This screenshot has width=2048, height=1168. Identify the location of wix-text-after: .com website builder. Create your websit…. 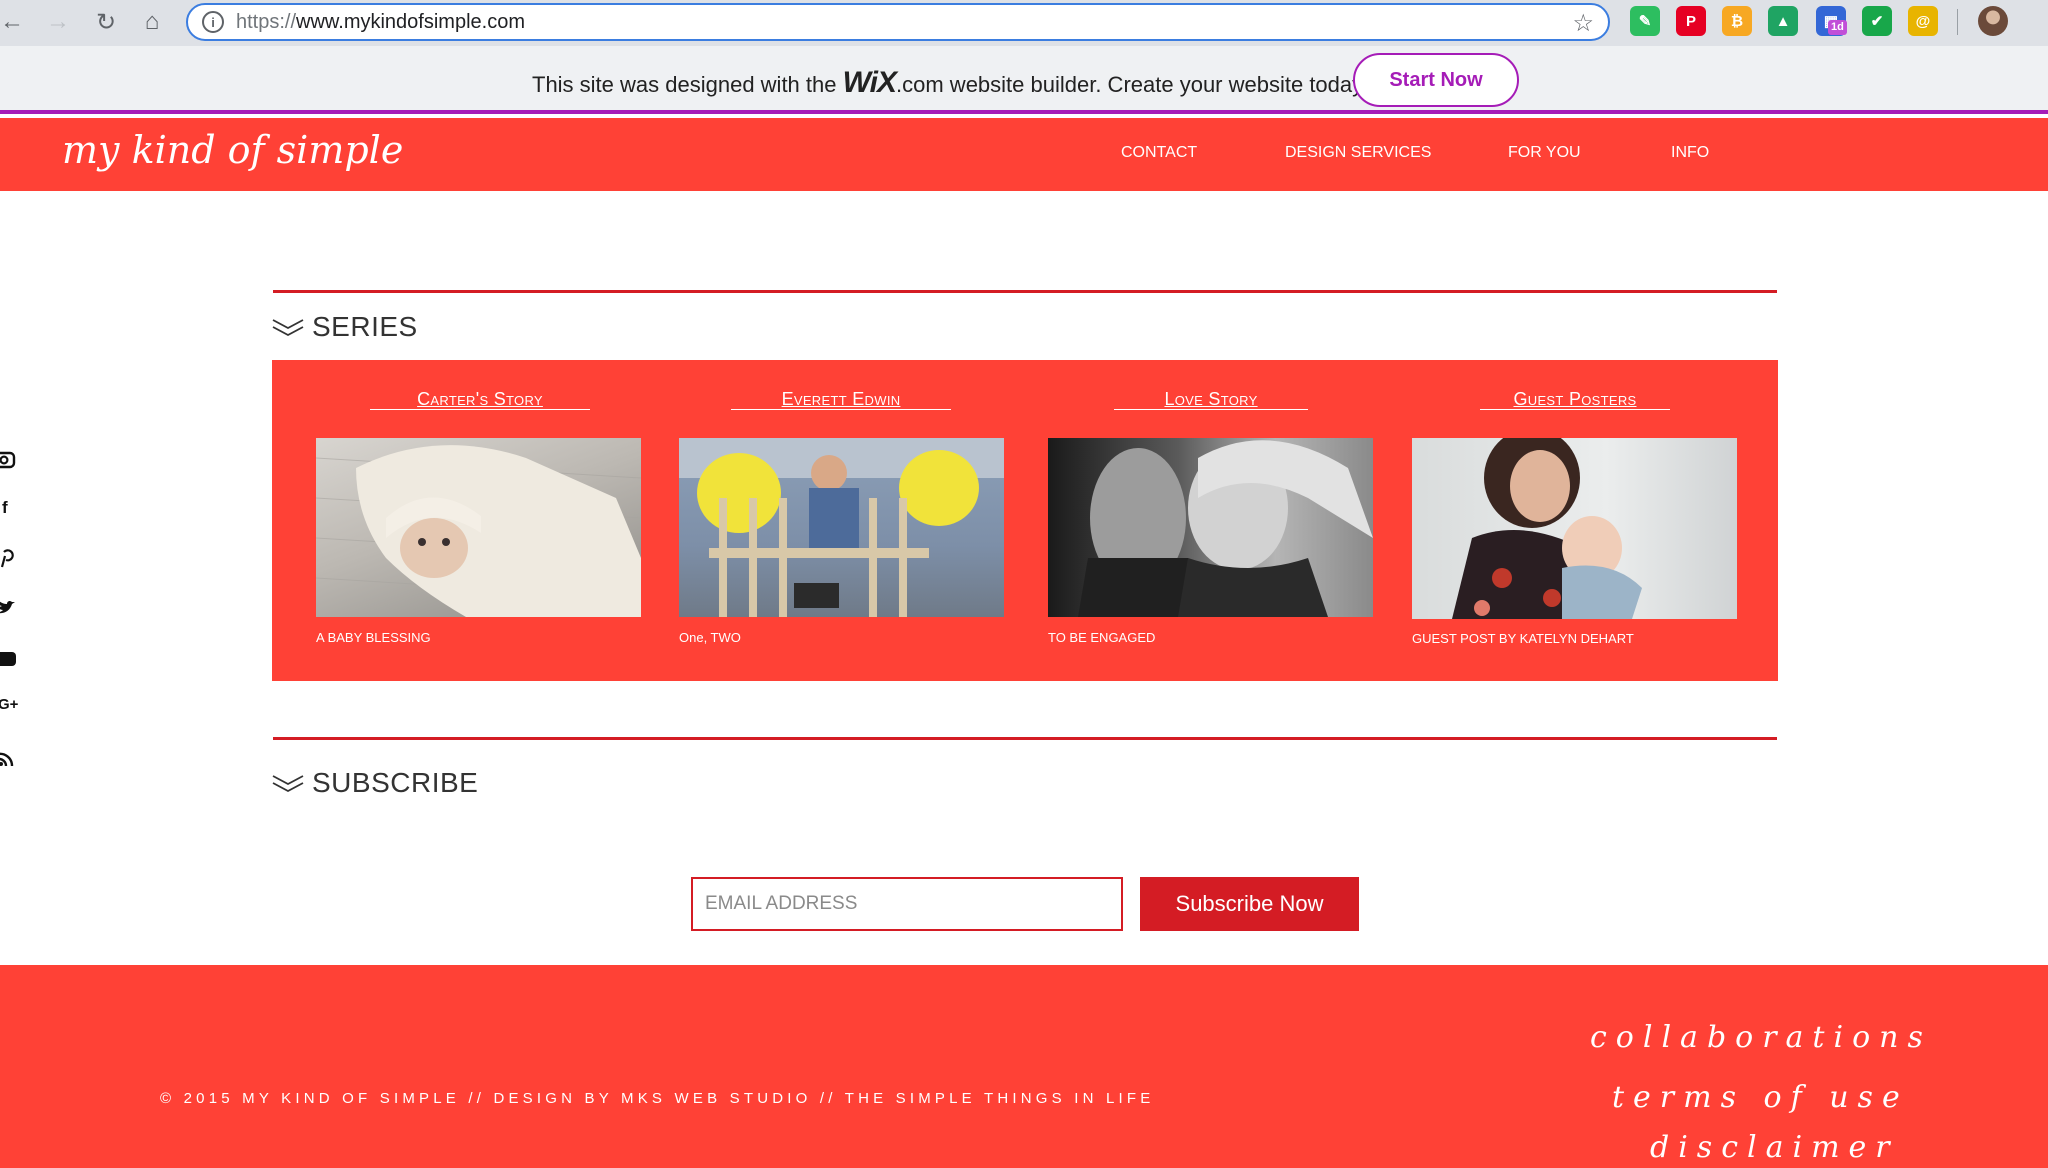
(1132, 84).